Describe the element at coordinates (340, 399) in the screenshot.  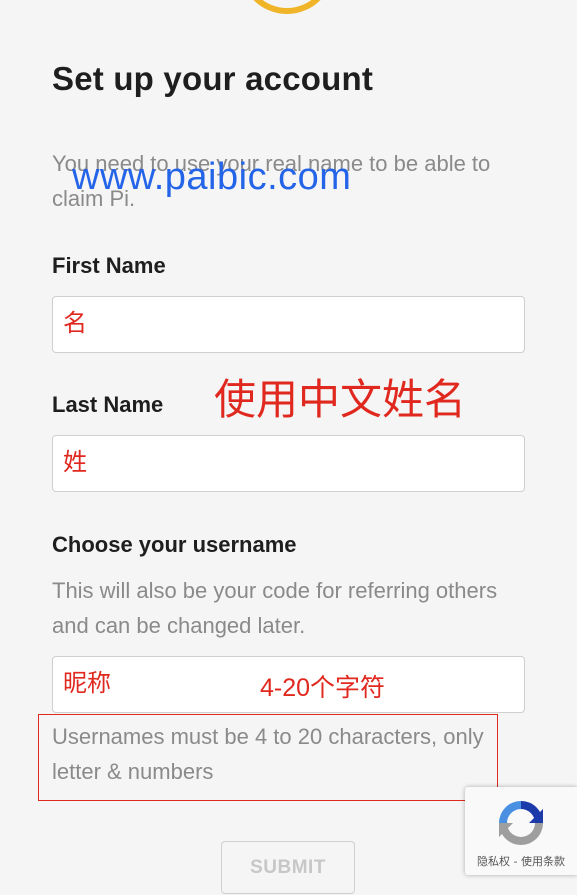
I see `annotation-use-chinese-name: 使用中文姓名` at that location.